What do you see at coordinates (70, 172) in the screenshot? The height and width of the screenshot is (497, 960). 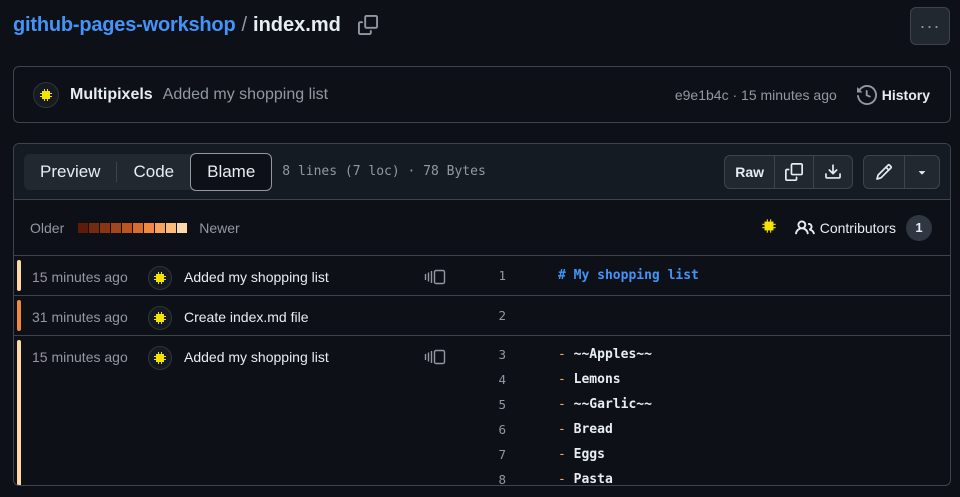 I see `tab-preview: Preview` at bounding box center [70, 172].